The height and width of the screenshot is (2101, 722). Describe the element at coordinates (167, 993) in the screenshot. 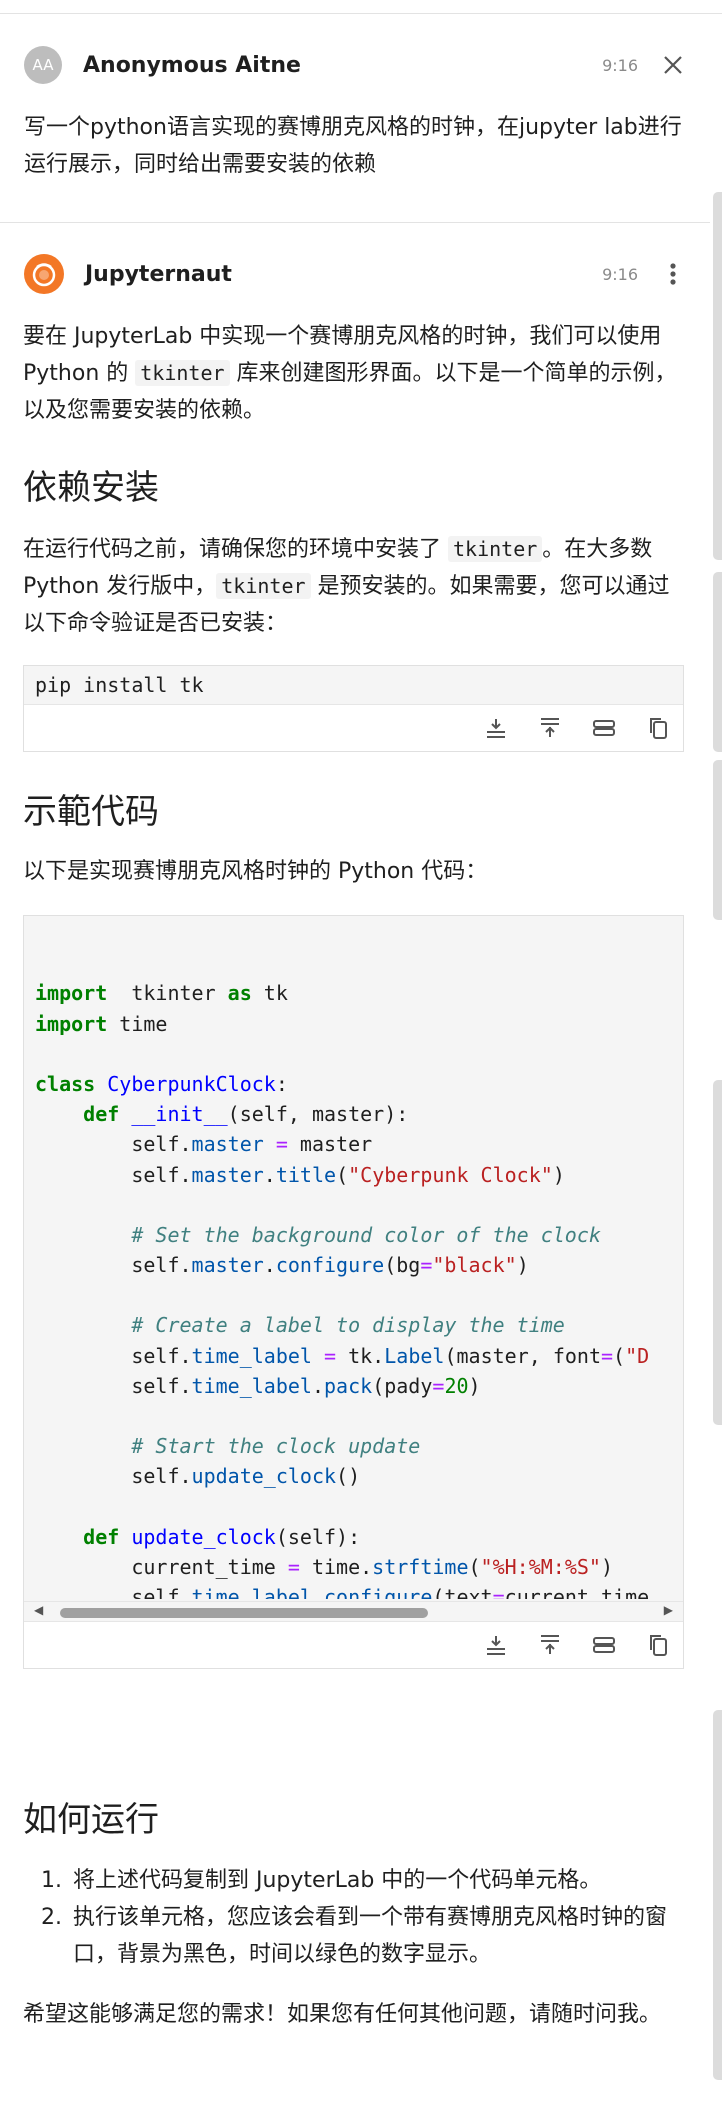

I see `code-token: tkinter` at that location.